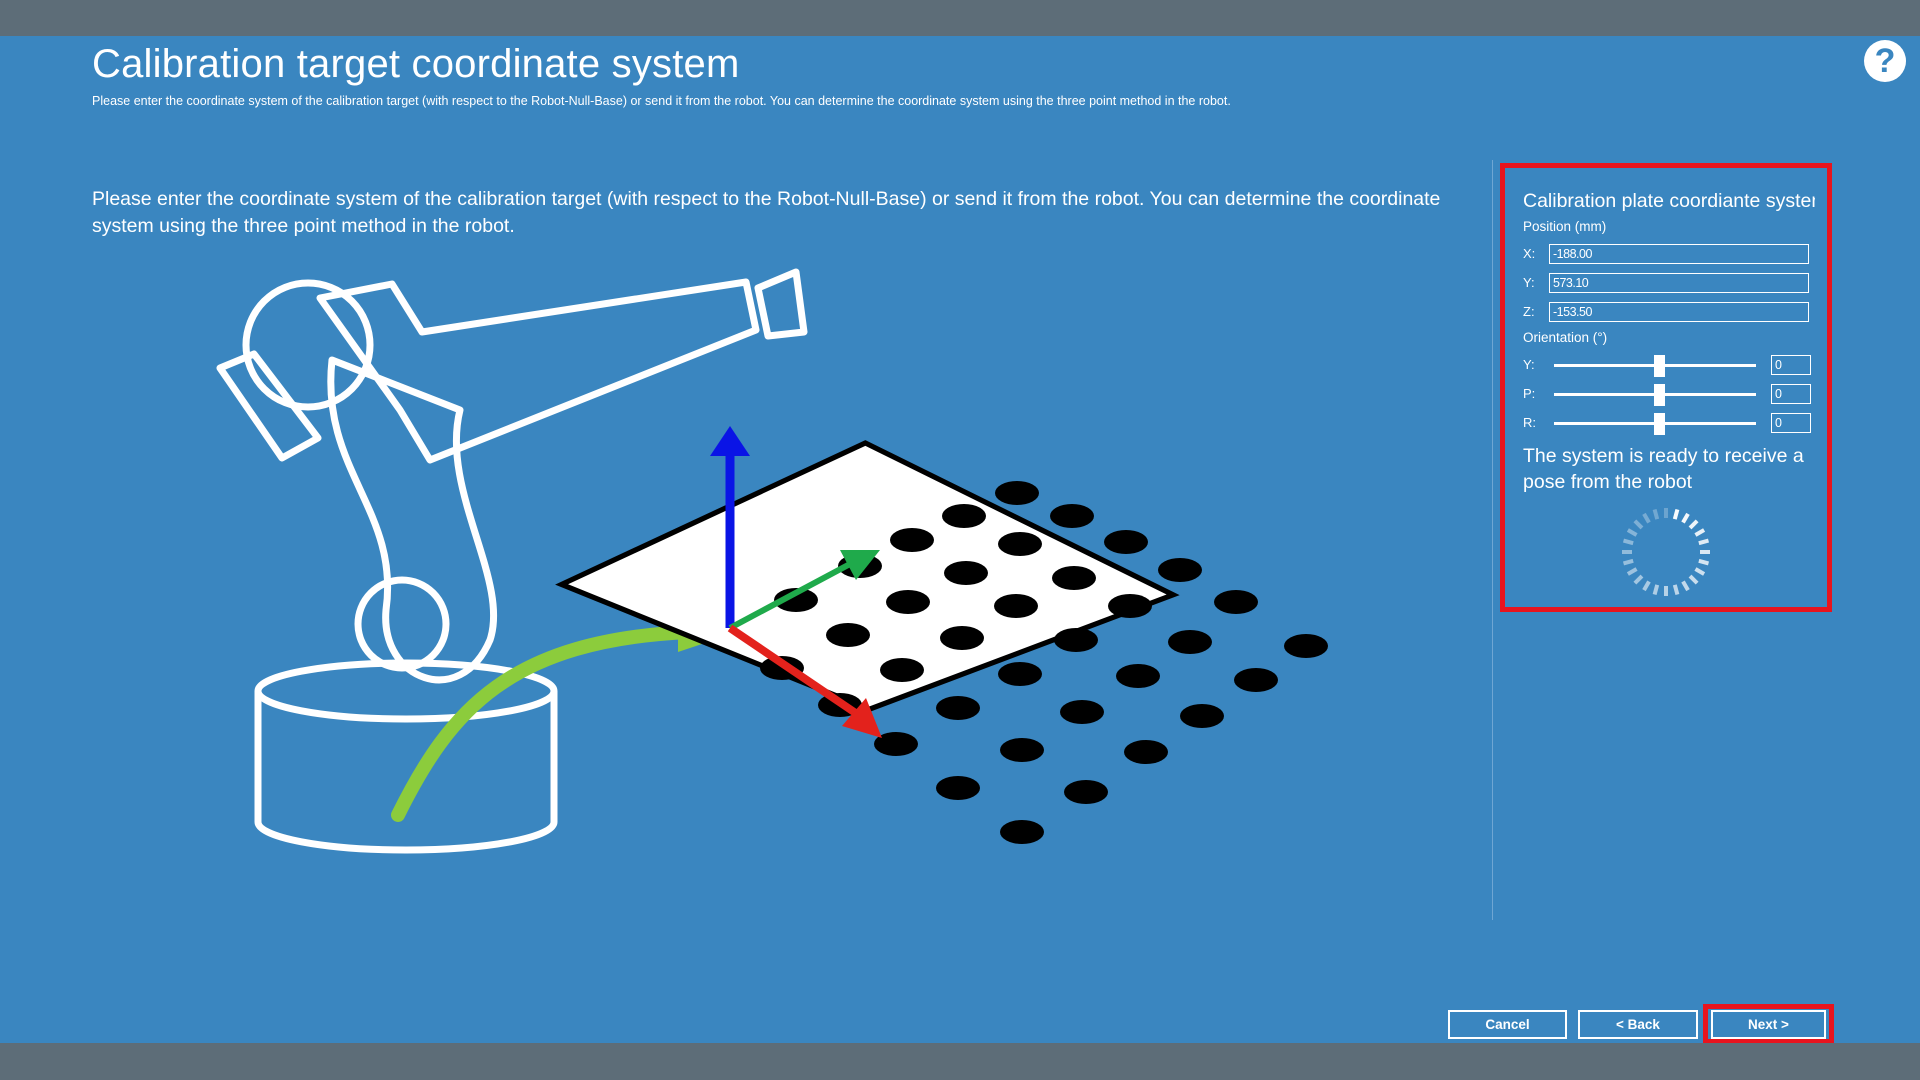 The image size is (1920, 1080). What do you see at coordinates (1885, 61) in the screenshot?
I see `help-icon: ?` at bounding box center [1885, 61].